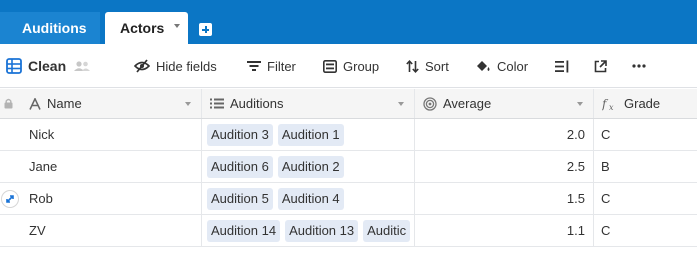  Describe the element at coordinates (330, 66) in the screenshot. I see `group-icon` at that location.